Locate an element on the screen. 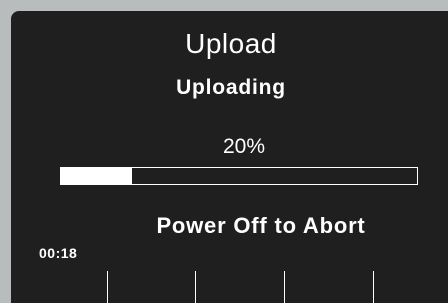  status-label: Uploading is located at coordinates (231, 87).